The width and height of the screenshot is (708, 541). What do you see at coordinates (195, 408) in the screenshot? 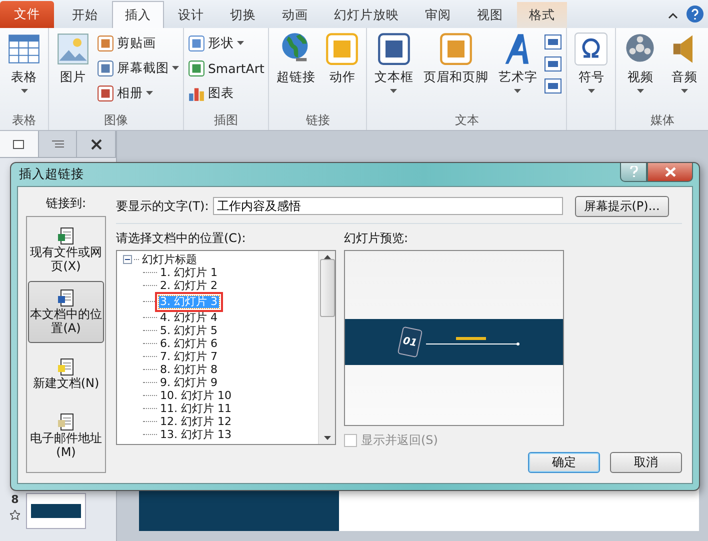
I see `tree-item: 11. 幻灯片 11` at bounding box center [195, 408].